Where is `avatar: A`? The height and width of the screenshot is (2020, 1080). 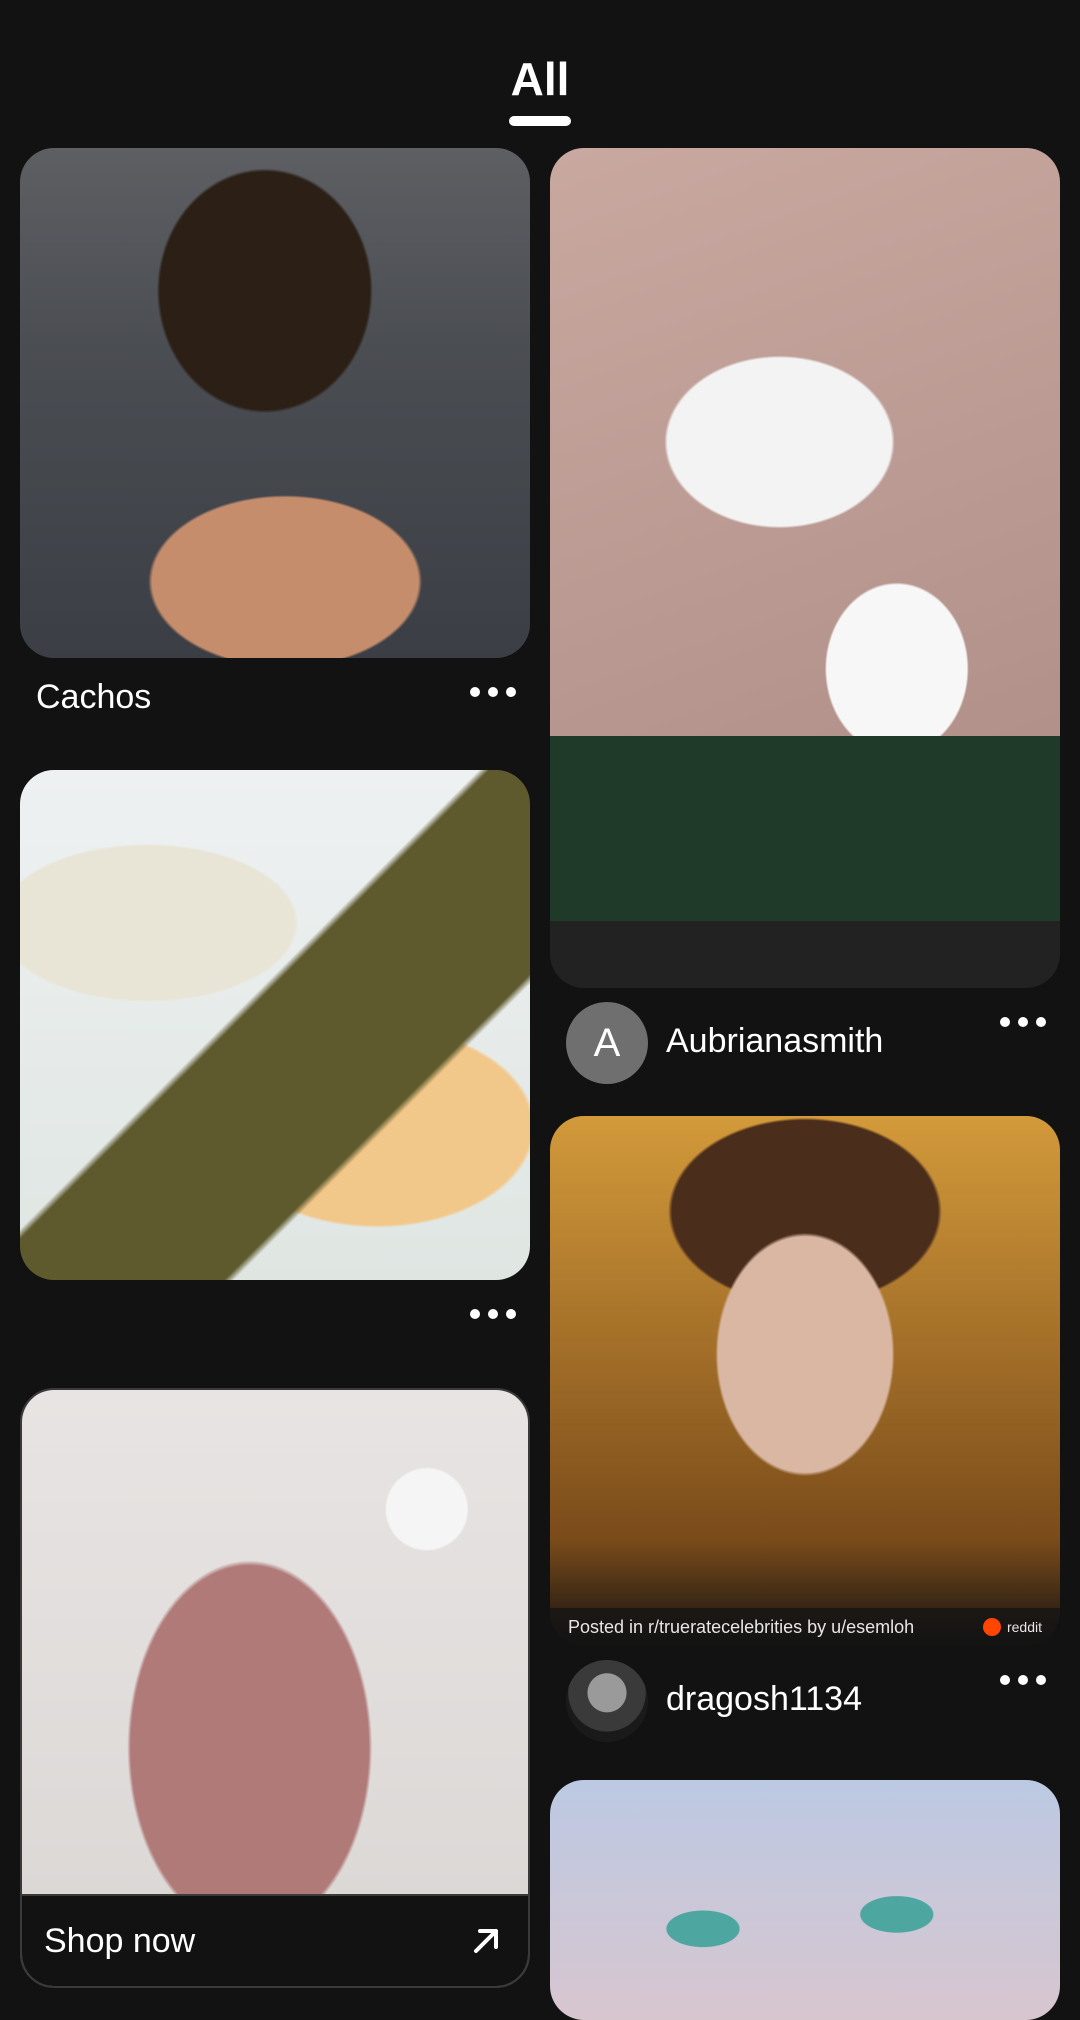
avatar: A is located at coordinates (607, 1043).